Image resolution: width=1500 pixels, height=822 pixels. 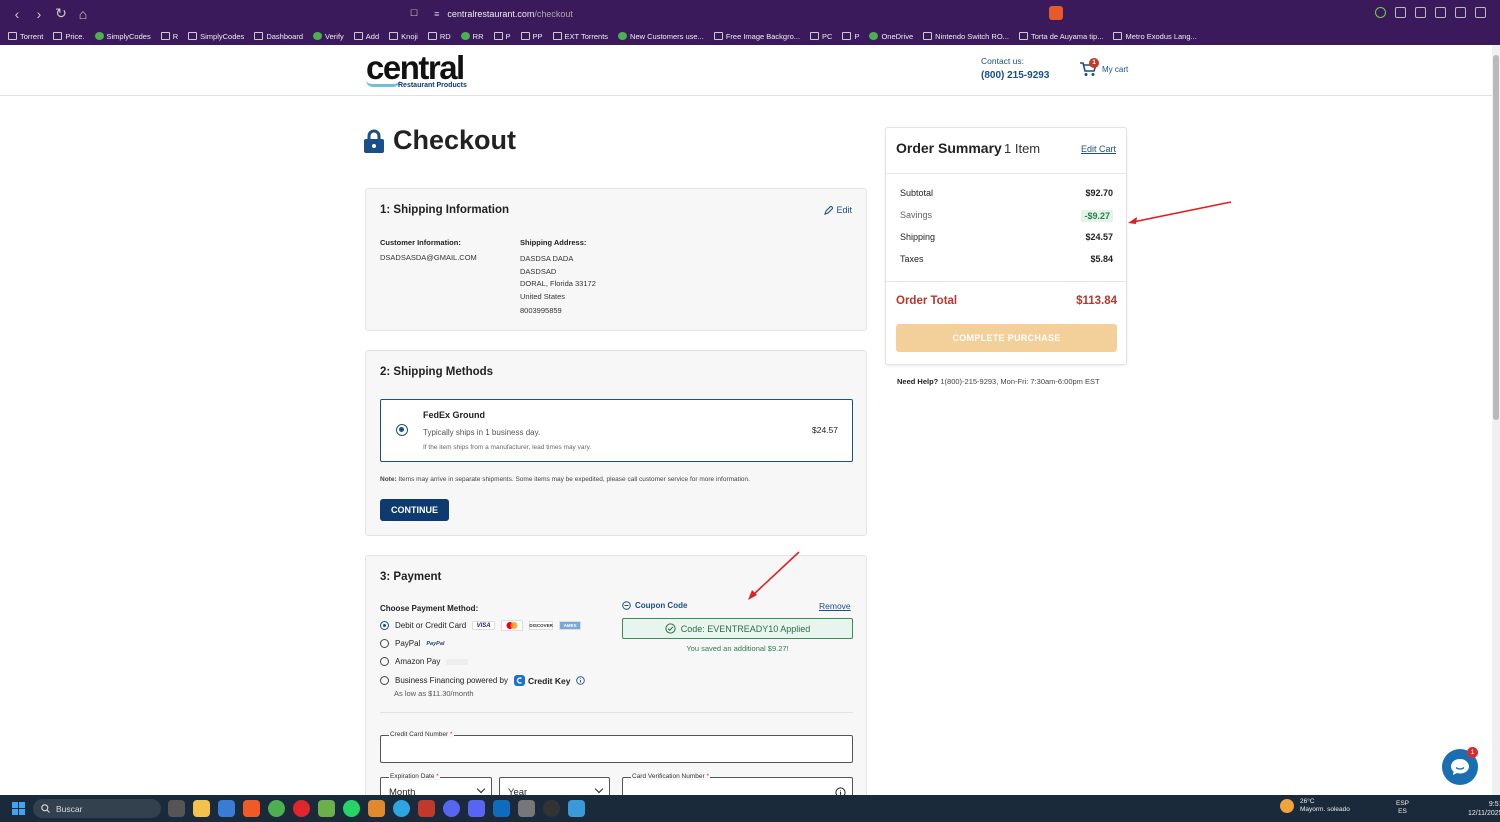 I want to click on note-label: Note:, so click(x=388, y=479).